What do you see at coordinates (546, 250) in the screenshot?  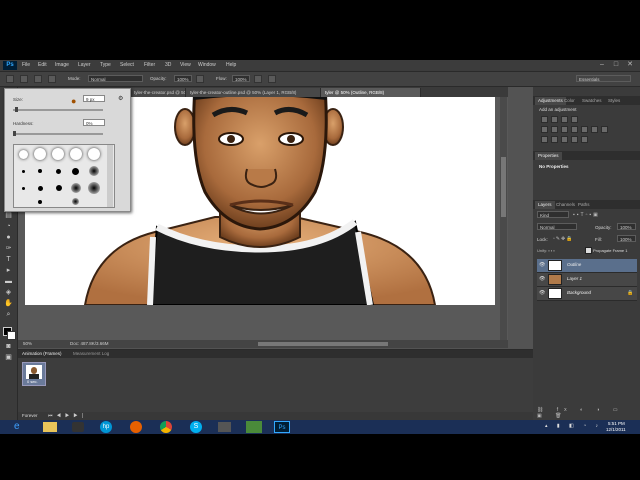 I see `unify-icons: Unify: ▪ ▪ ▪` at bounding box center [546, 250].